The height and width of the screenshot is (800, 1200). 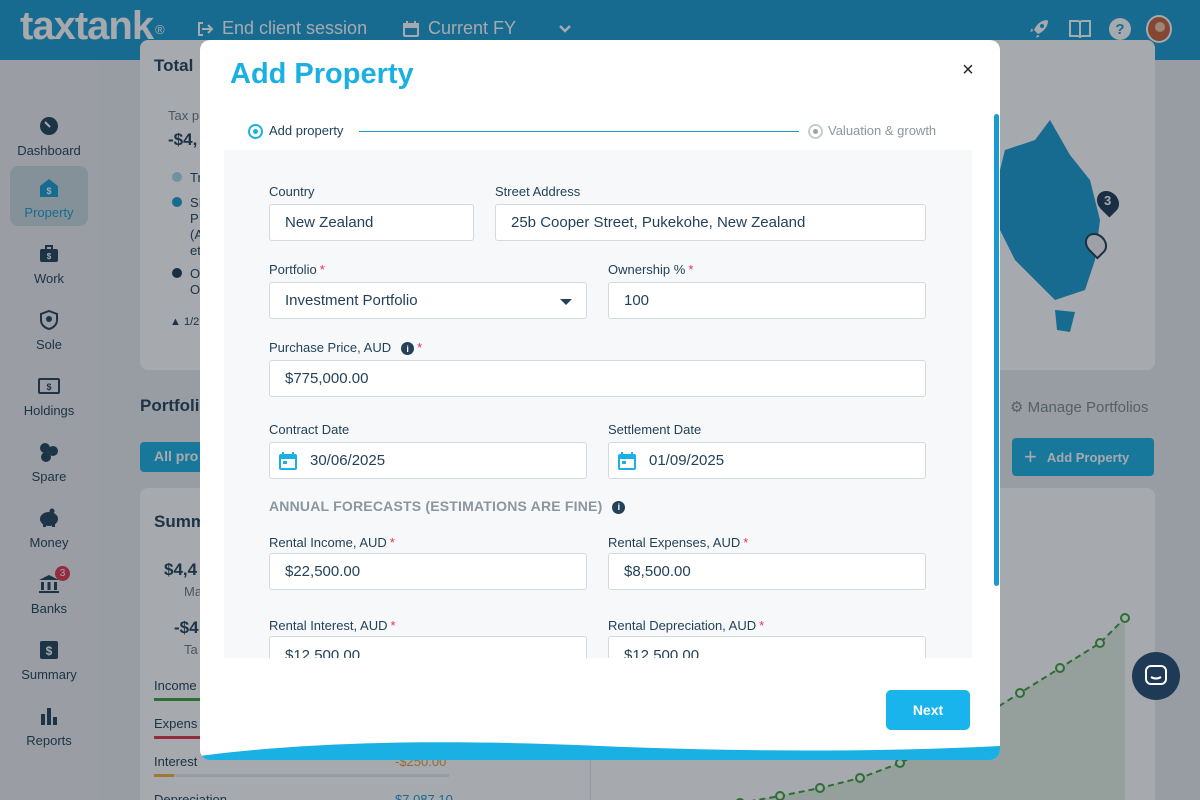 I want to click on settlement-date-value: 01/09/2025, so click(x=687, y=460).